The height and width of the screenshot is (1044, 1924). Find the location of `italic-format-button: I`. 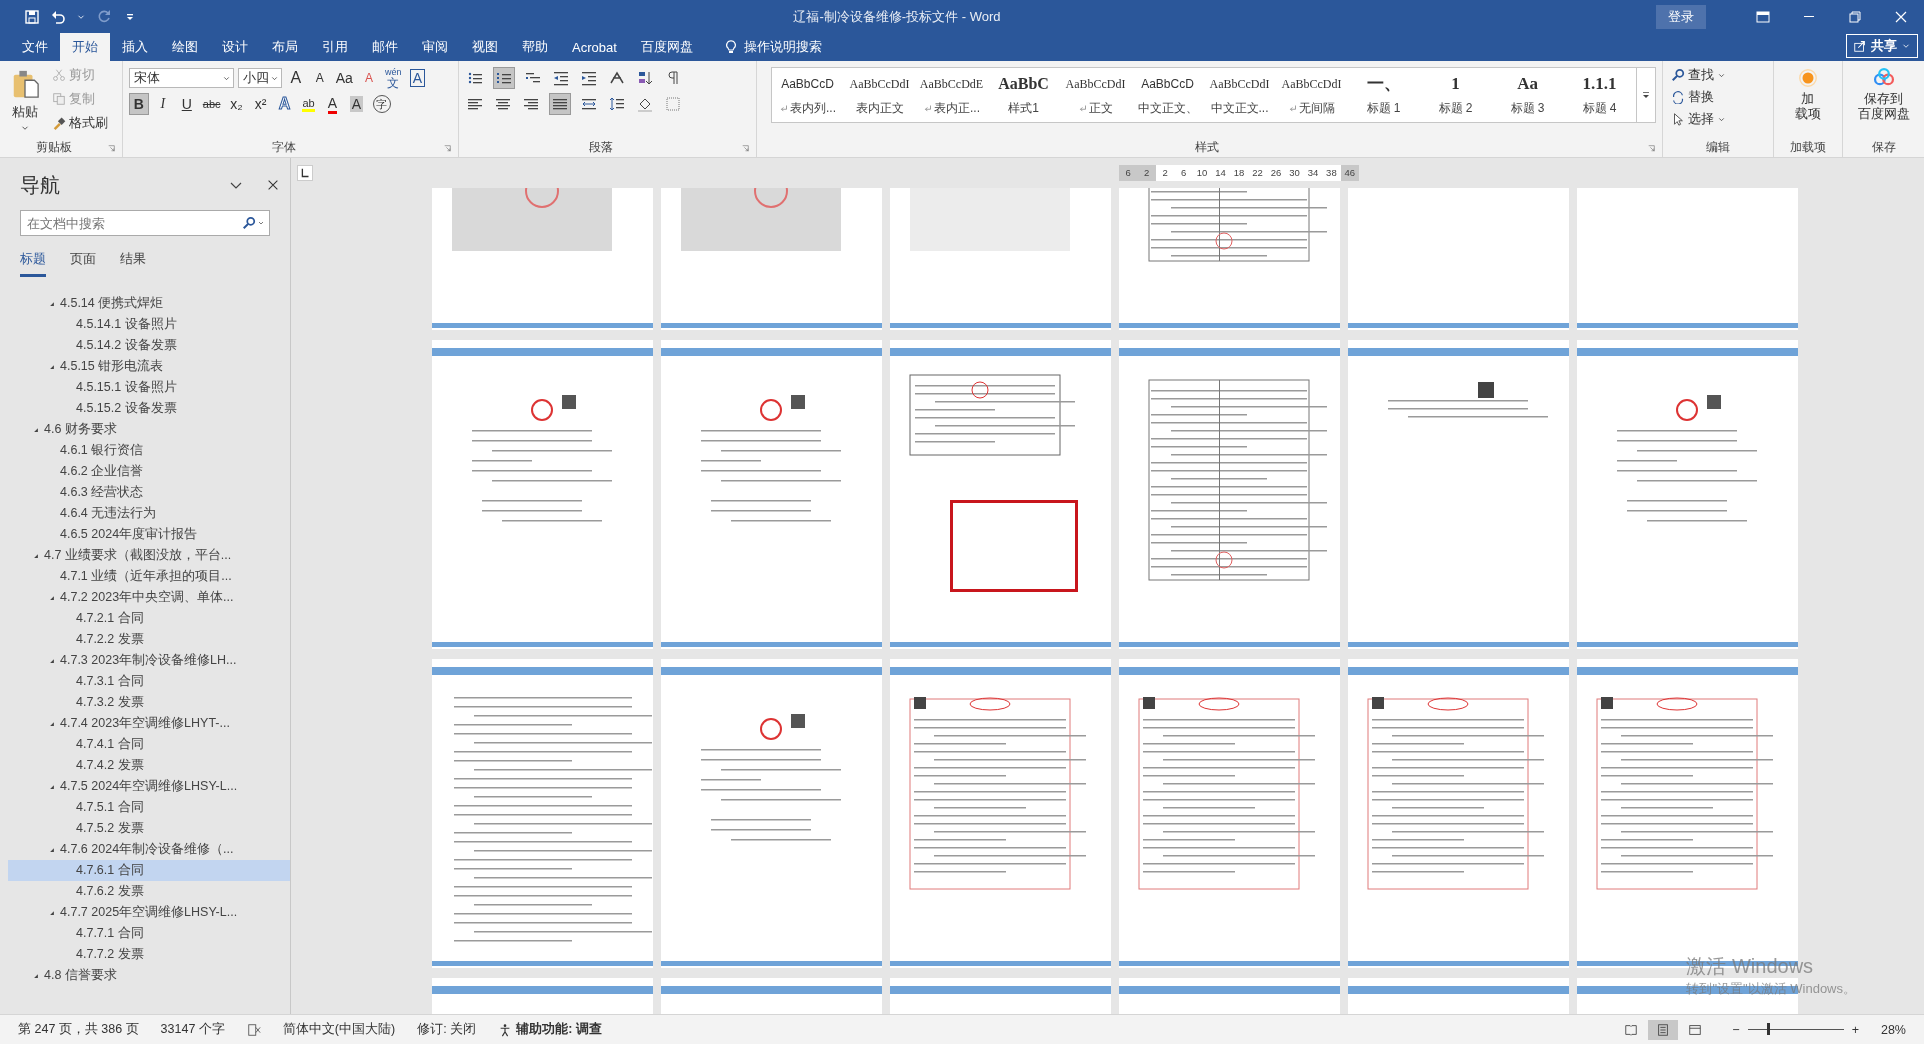

italic-format-button: I is located at coordinates (162, 104).